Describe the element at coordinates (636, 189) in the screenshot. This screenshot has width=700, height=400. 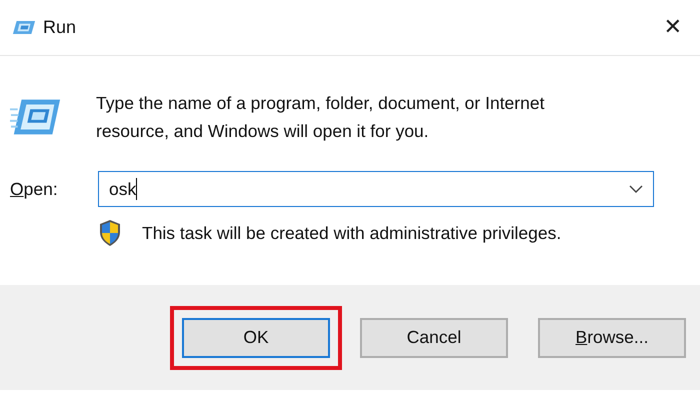
I see `chevron-down-icon` at that location.